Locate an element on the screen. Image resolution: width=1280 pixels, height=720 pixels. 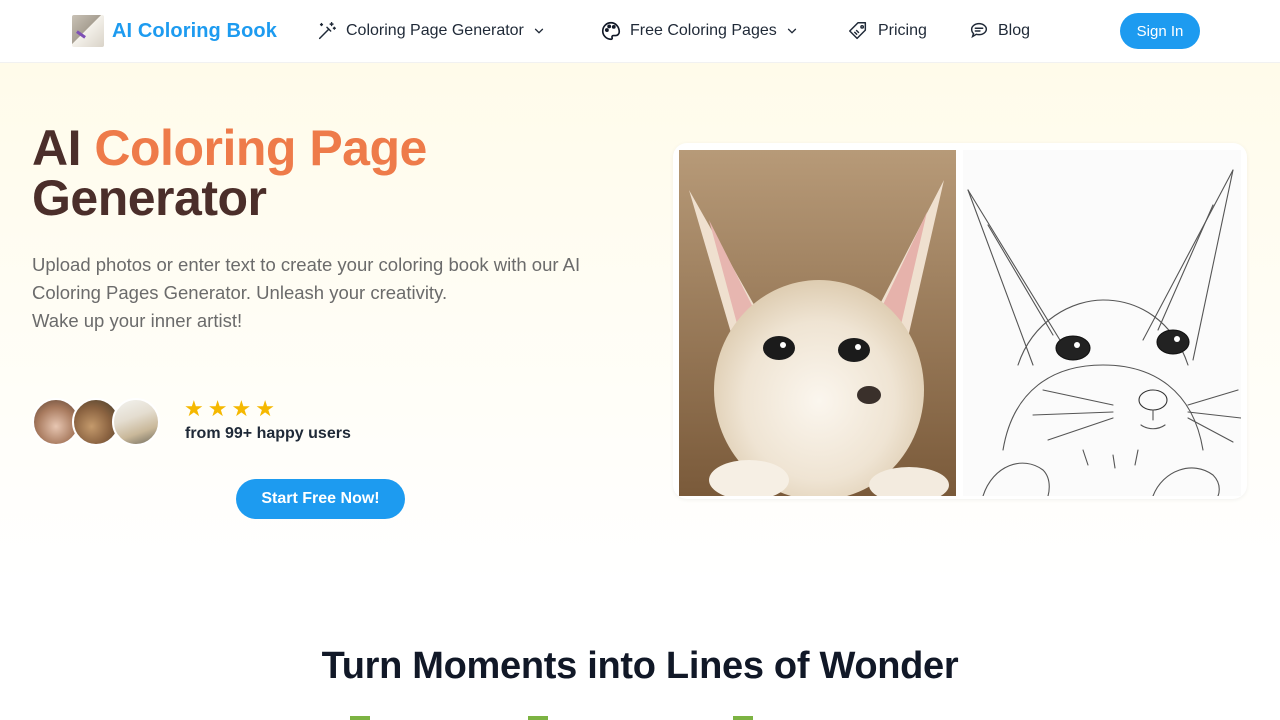
avatar is located at coordinates (136, 422).